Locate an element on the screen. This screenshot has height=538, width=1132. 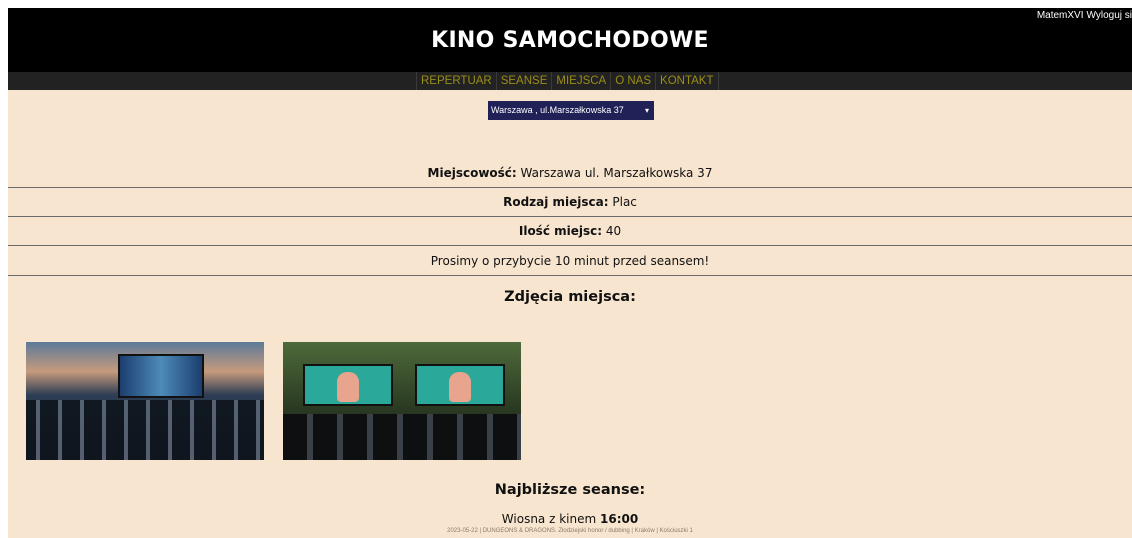
next-show: Wiosna z kinem 16:00 is located at coordinates (570, 519).